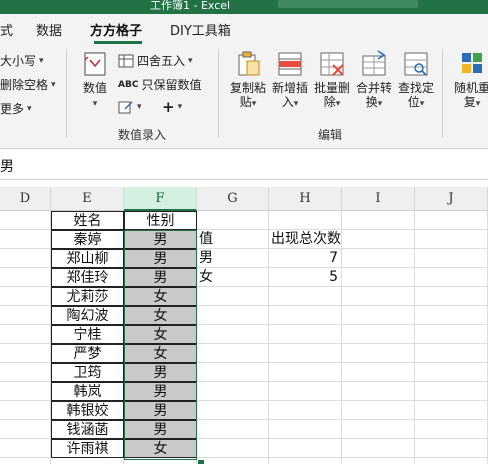 This screenshot has width=488, height=464. Describe the element at coordinates (290, 80) in the screenshot. I see `insert-new-button: 新增插 入▾` at that location.